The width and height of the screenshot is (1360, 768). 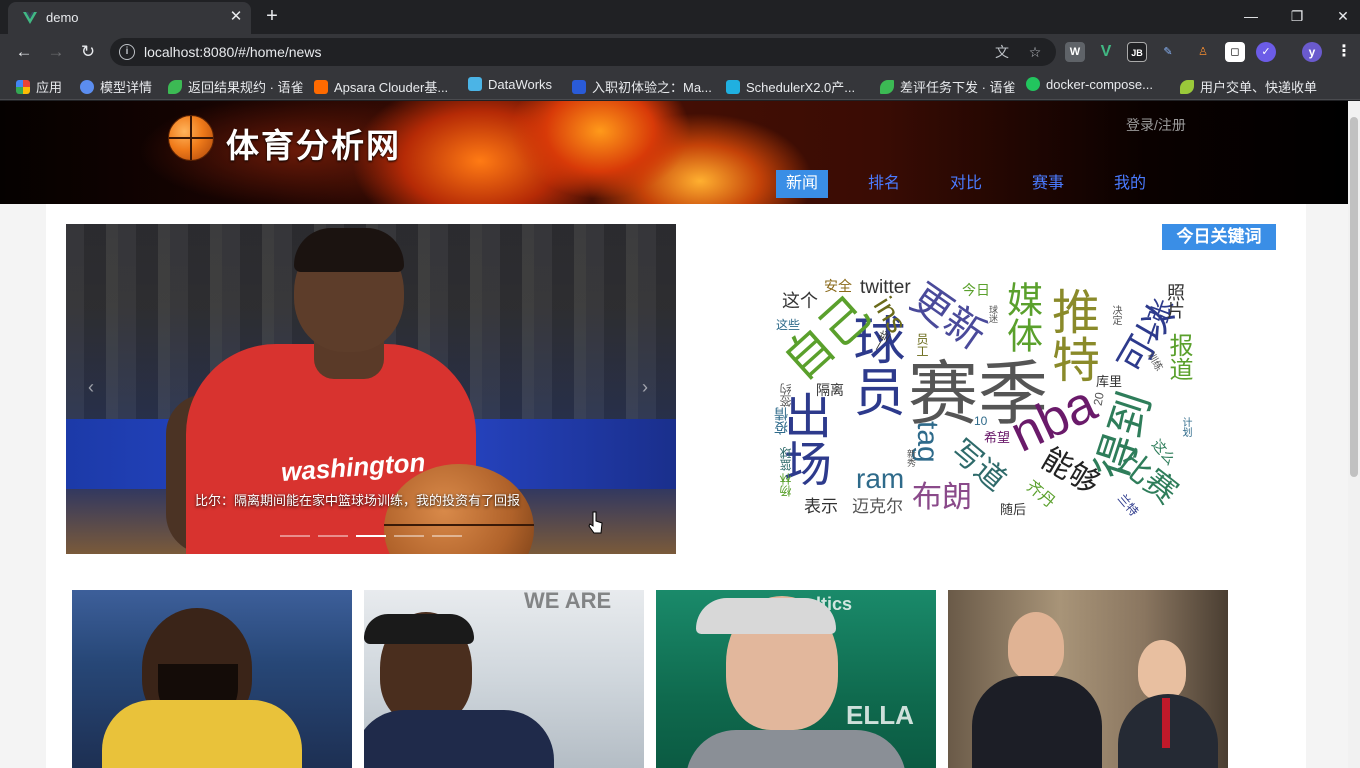 What do you see at coordinates (129, 18) in the screenshot?
I see `browser-tab: demo ✕` at bounding box center [129, 18].